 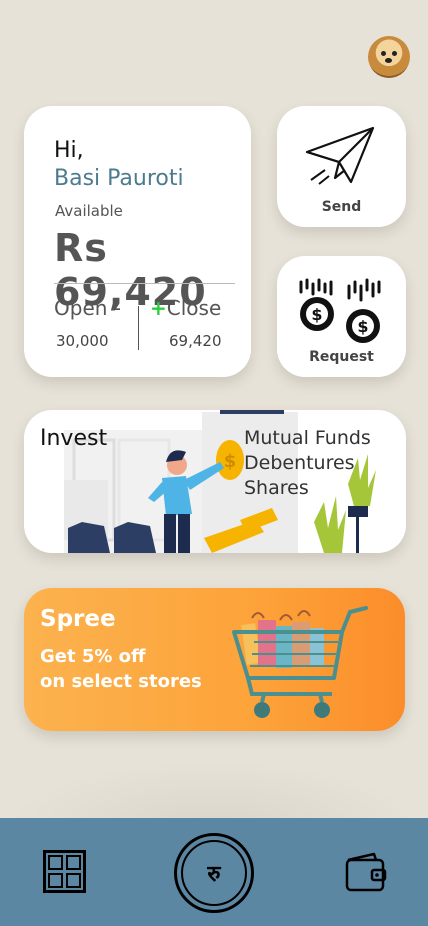 What do you see at coordinates (215, 481) in the screenshot?
I see `invest-card: $ Invest Mutual Funds Debentures Shares` at bounding box center [215, 481].